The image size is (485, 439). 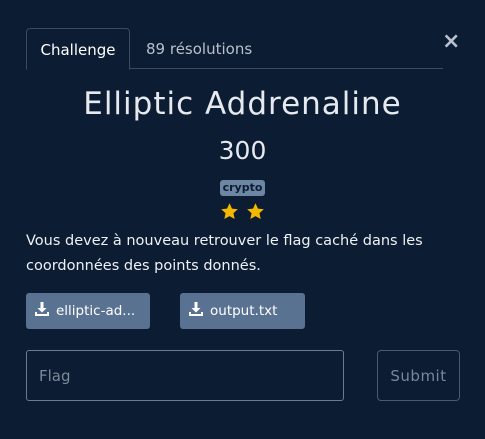 I want to click on file-download-button: output.txt, so click(x=242, y=311).